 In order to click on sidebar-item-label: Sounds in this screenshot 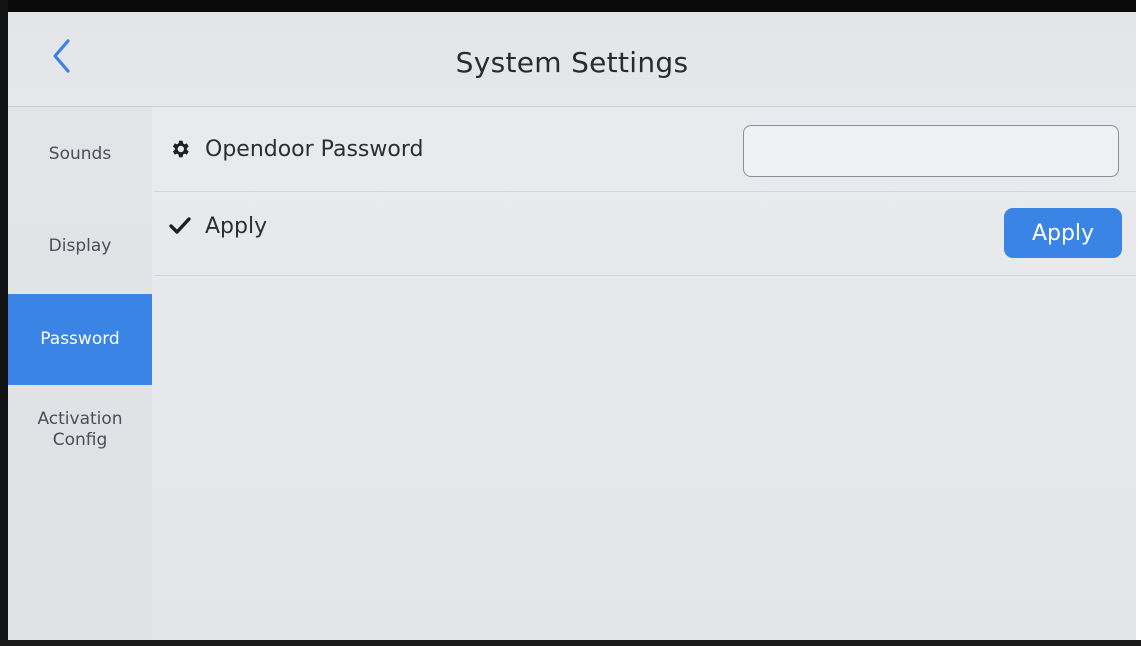, I will do `click(80, 153)`.